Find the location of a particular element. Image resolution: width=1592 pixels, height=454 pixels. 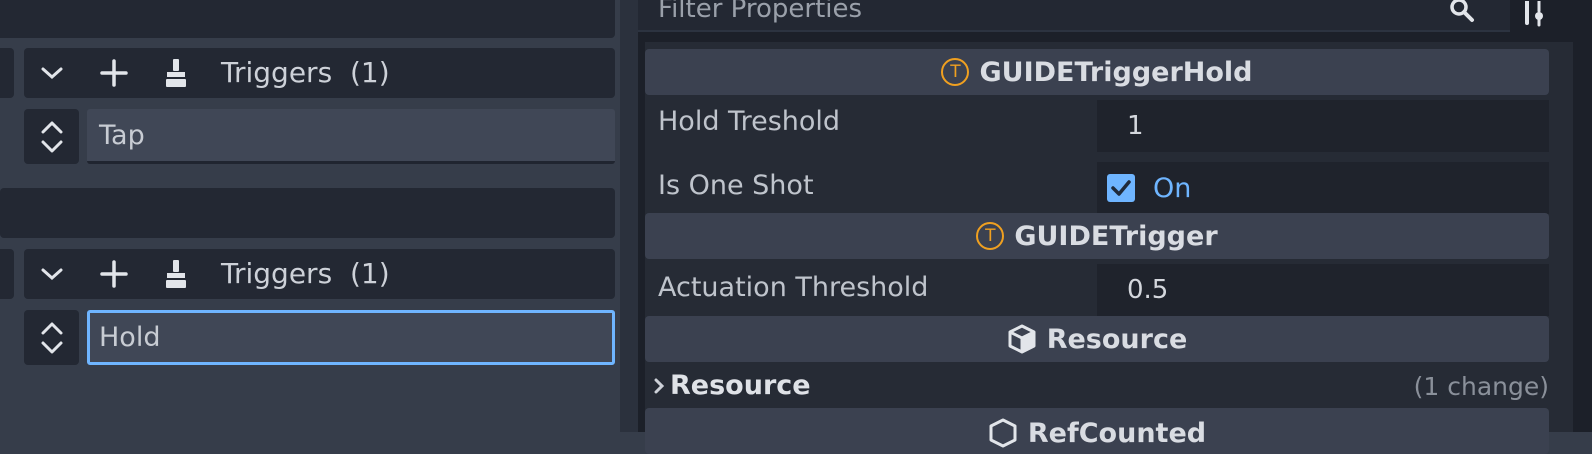

trigger-option-select: Tap is located at coordinates (351, 136).